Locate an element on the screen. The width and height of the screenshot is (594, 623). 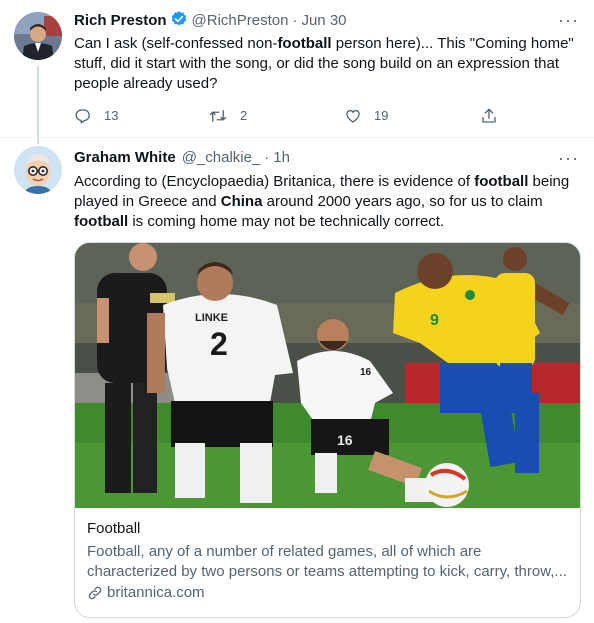
timestamp: 1h is located at coordinates (281, 157).